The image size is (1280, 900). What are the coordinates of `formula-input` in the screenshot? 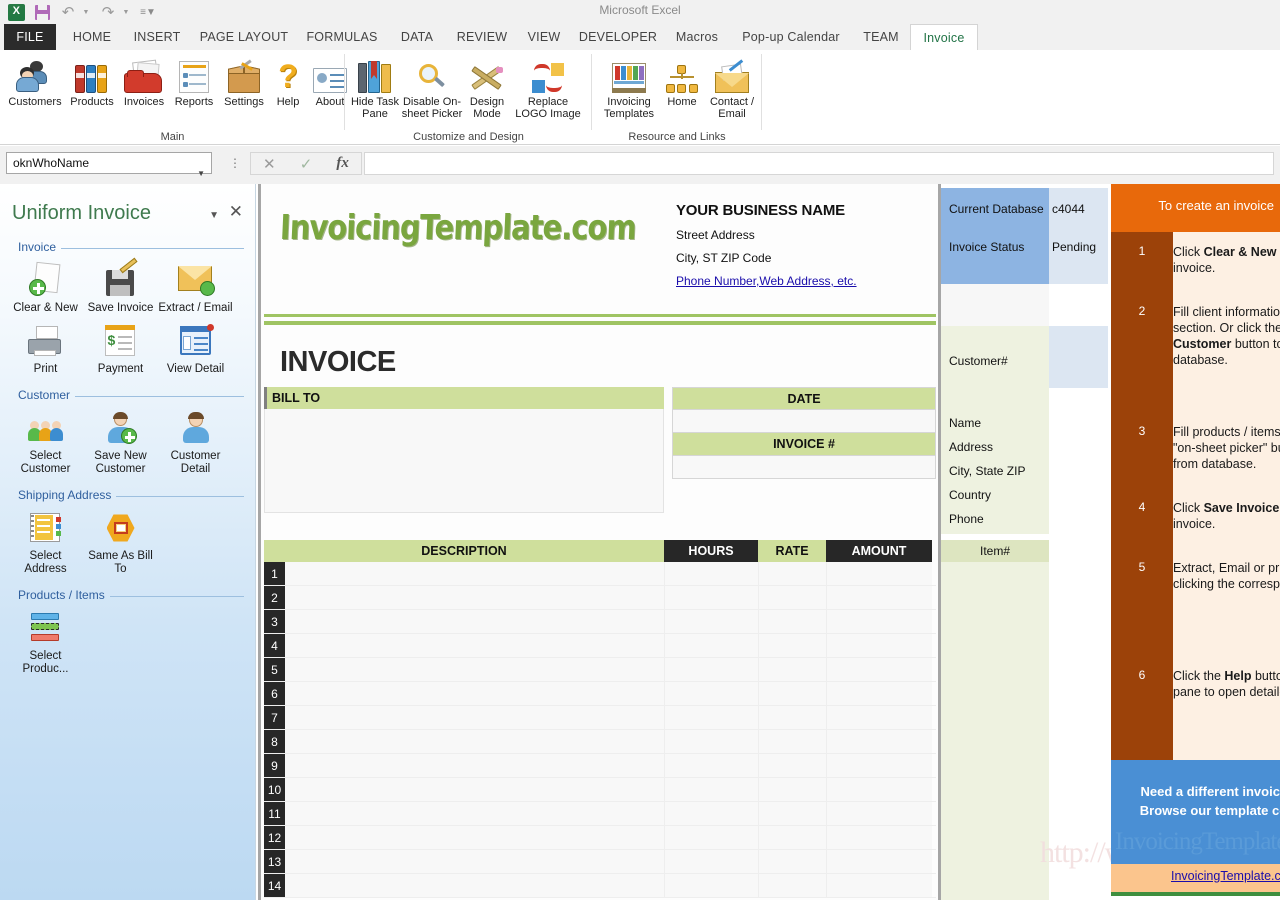 It's located at (819, 163).